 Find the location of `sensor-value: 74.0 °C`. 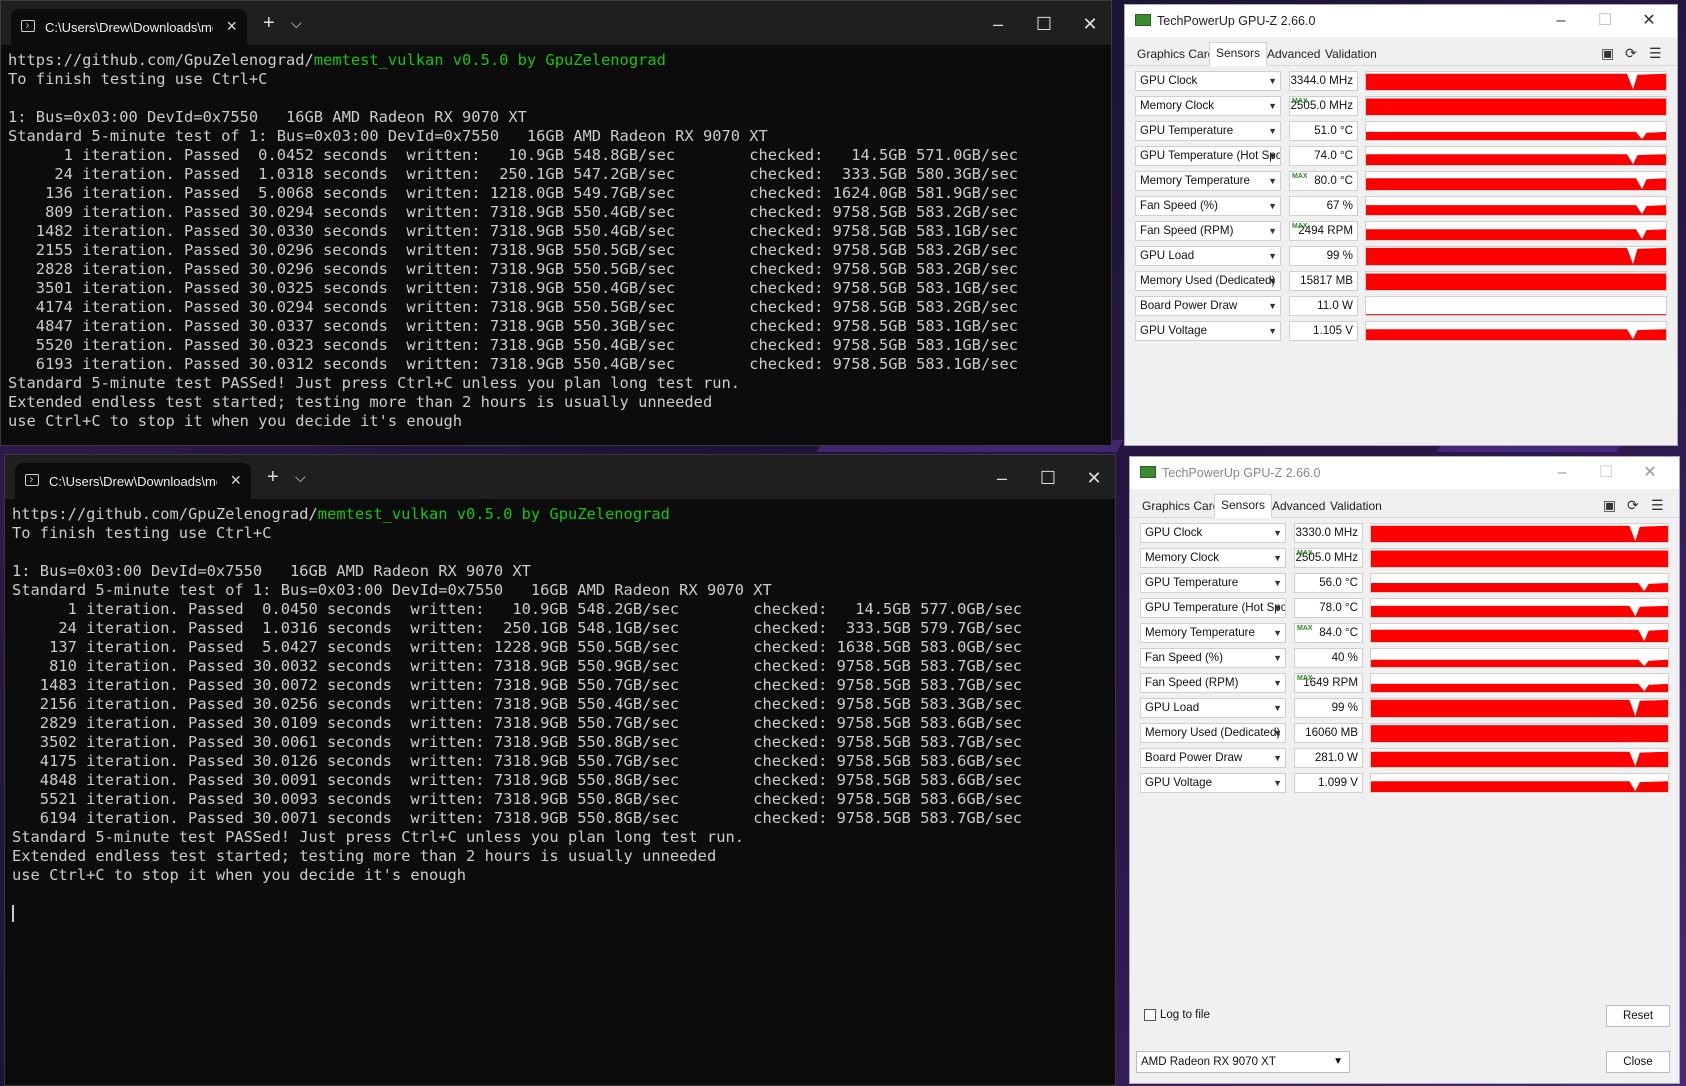

sensor-value: 74.0 °C is located at coordinates (1323, 156).